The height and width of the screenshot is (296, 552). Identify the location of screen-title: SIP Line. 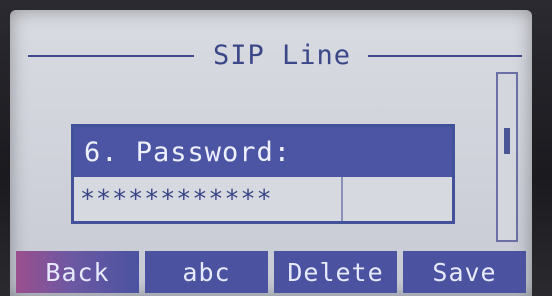
(282, 55).